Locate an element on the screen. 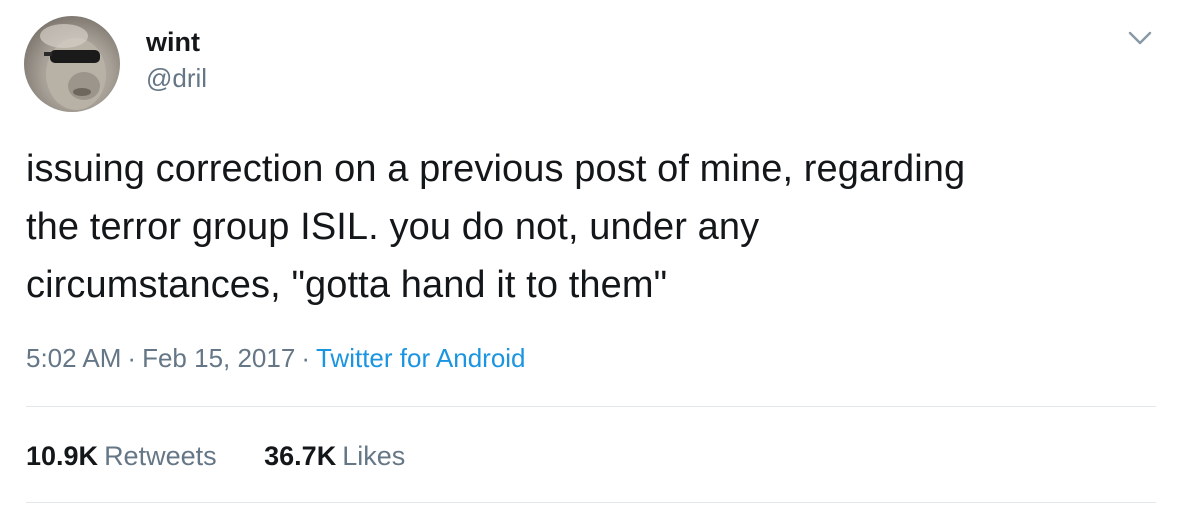 The image size is (1200, 509). likes-count: 36.7K is located at coordinates (300, 456).